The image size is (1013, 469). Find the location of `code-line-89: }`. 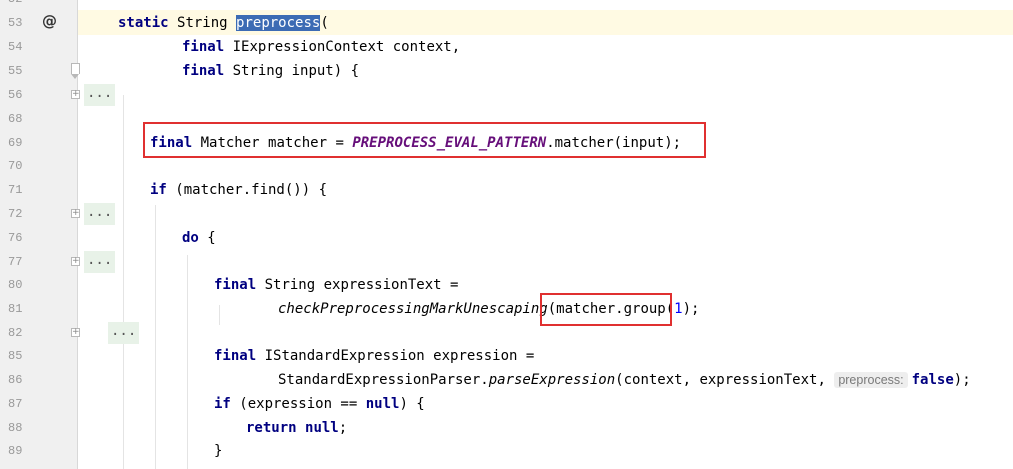

code-line-89: } is located at coordinates (218, 451).